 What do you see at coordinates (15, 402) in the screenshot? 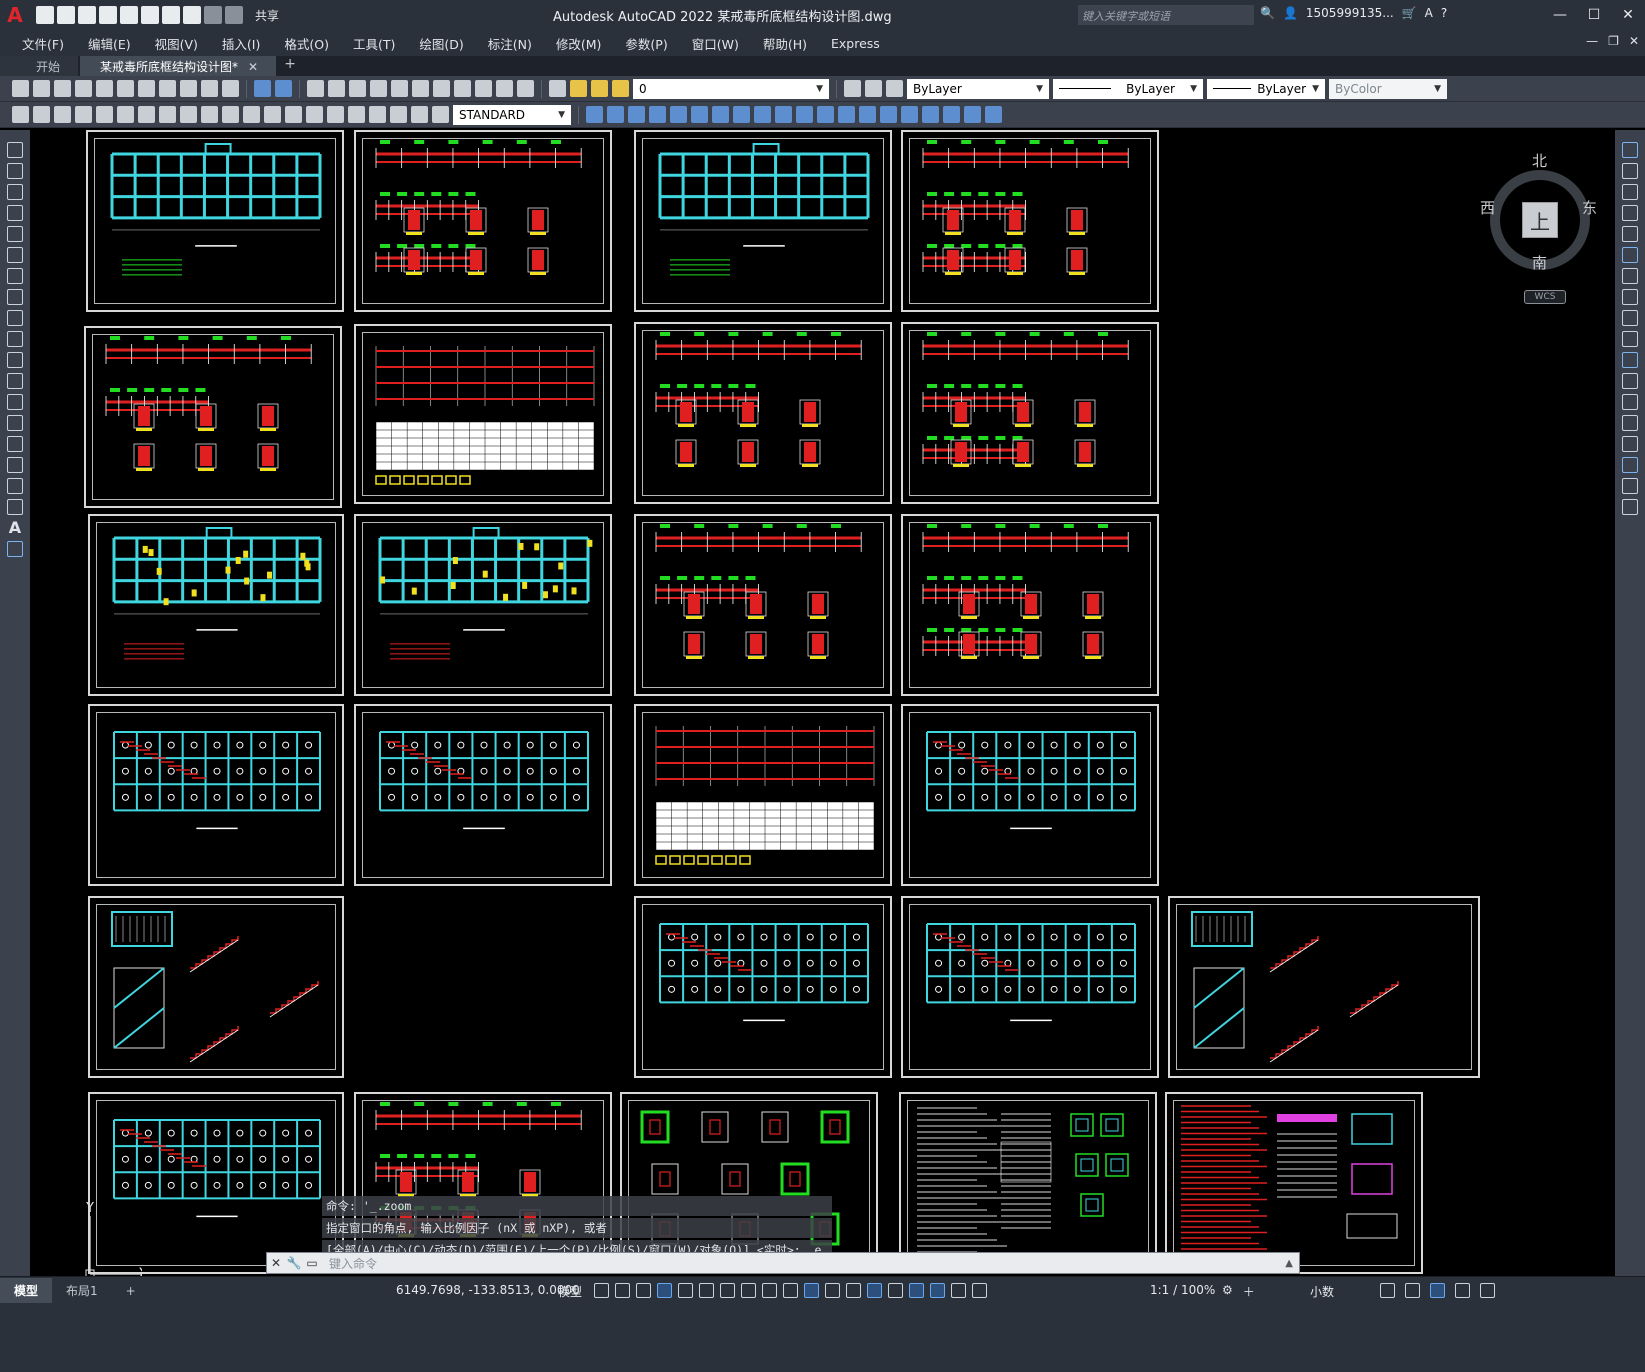
I see `make-block-icon` at bounding box center [15, 402].